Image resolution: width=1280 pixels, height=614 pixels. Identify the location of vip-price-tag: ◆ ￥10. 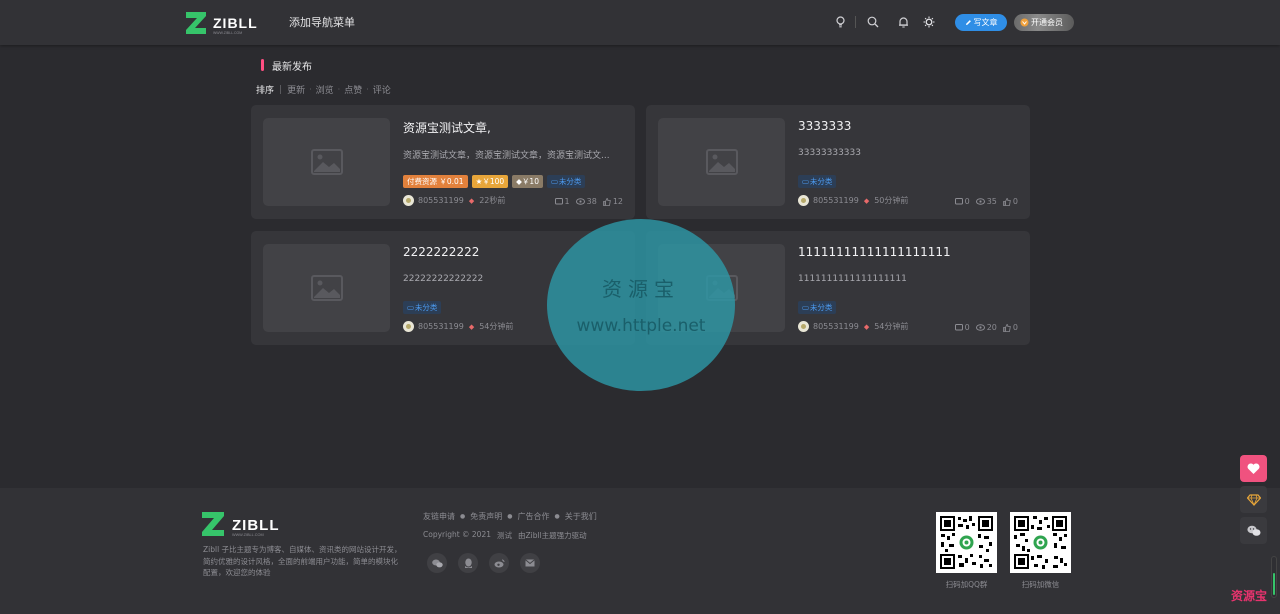
(527, 181).